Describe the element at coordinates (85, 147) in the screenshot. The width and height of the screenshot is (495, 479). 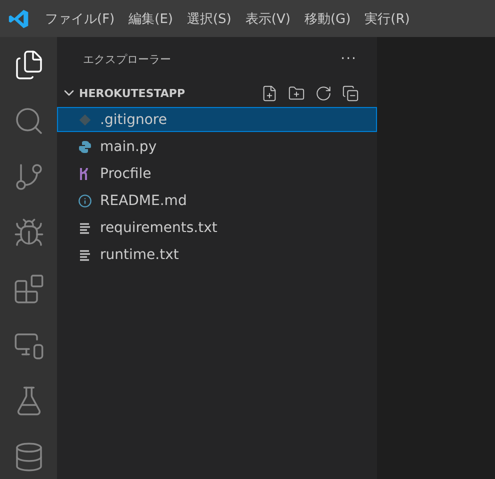
I see `python-icon` at that location.